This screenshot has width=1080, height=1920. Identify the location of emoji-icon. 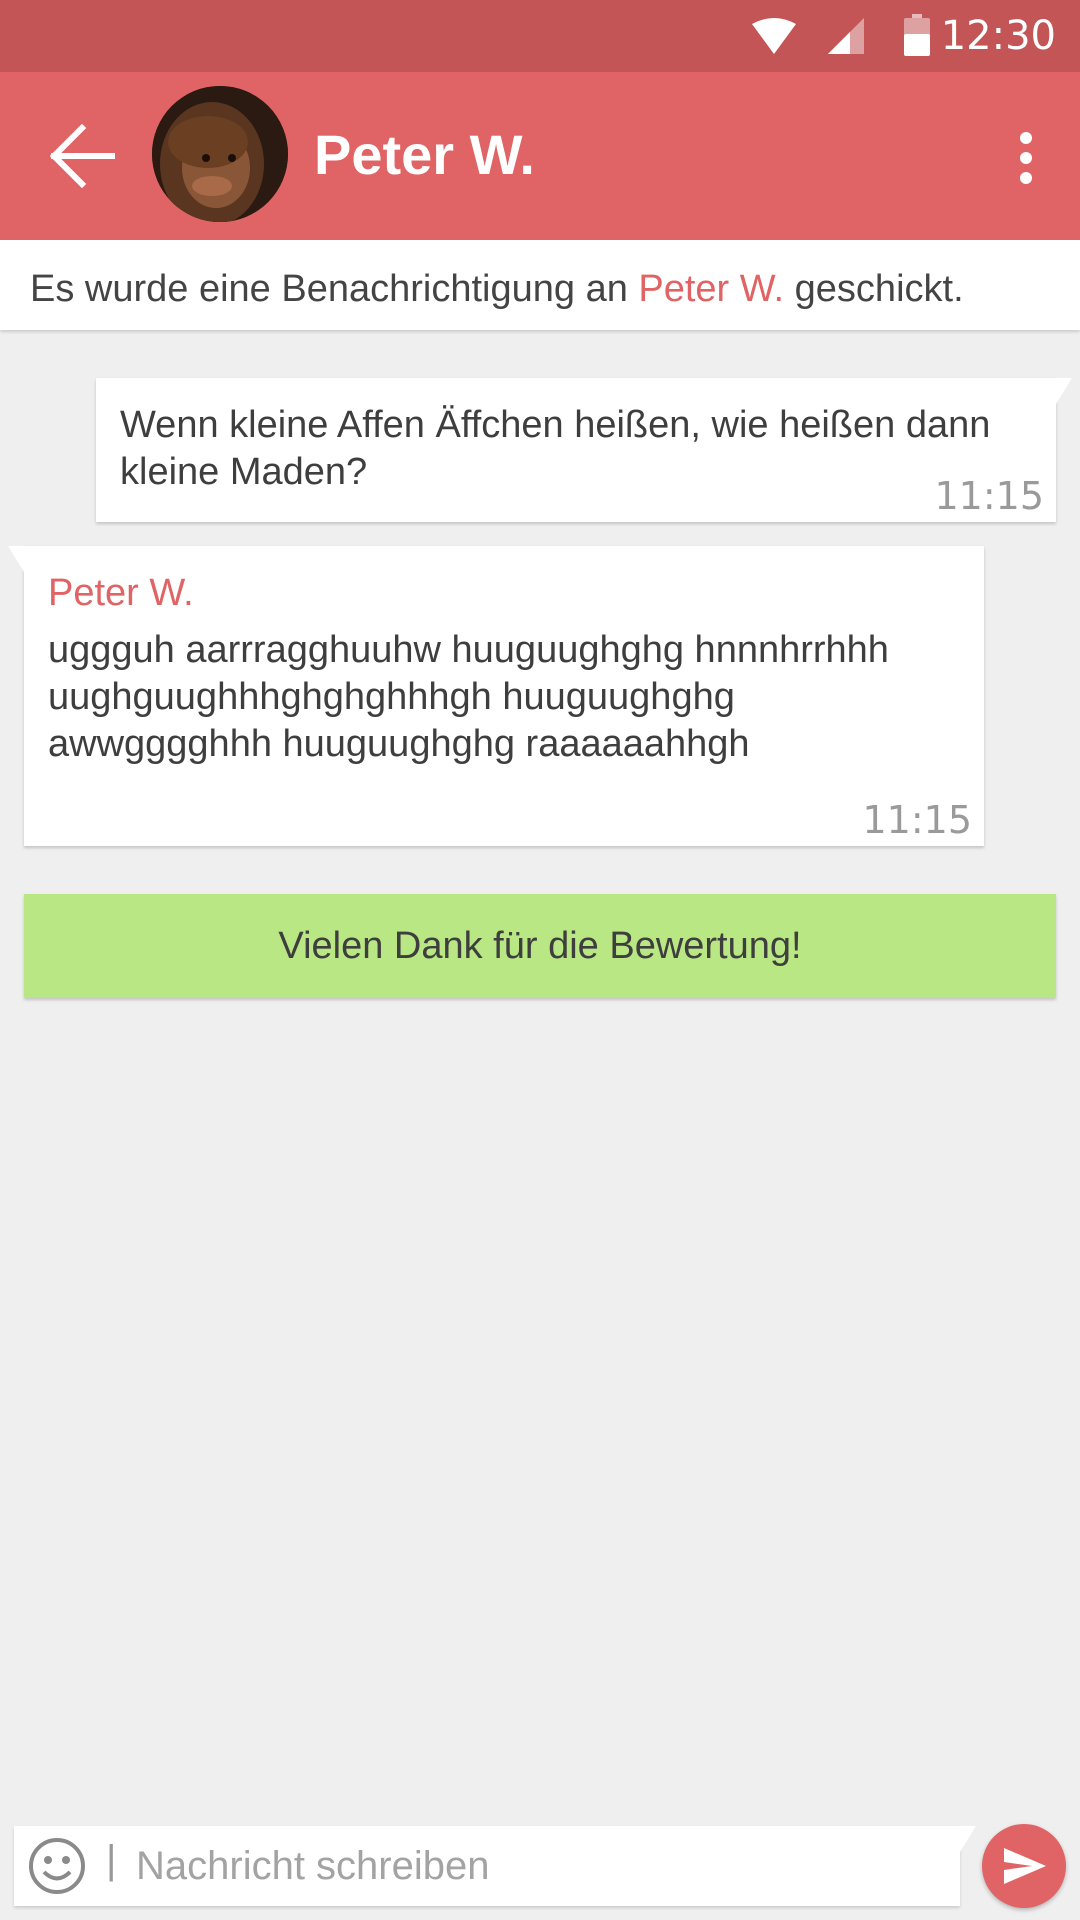
(57, 1866).